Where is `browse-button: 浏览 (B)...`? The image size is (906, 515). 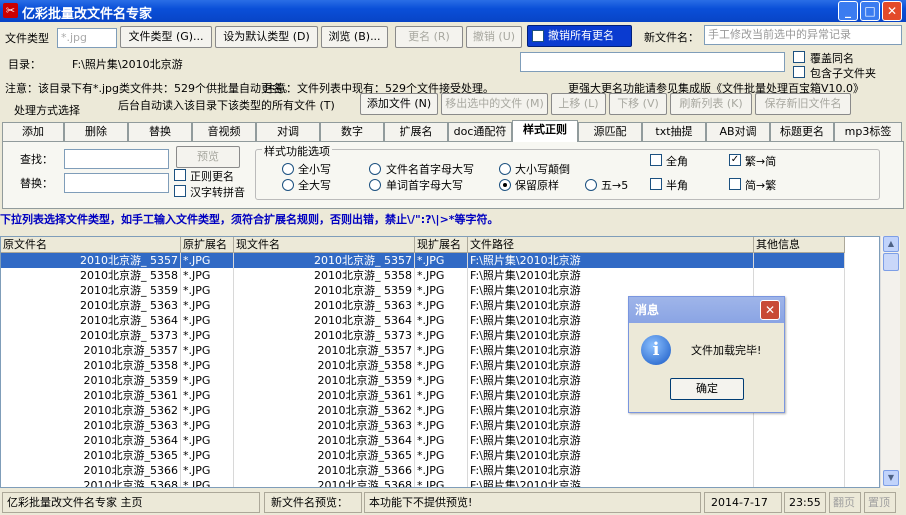
browse-button: 浏览 (B)... is located at coordinates (354, 37).